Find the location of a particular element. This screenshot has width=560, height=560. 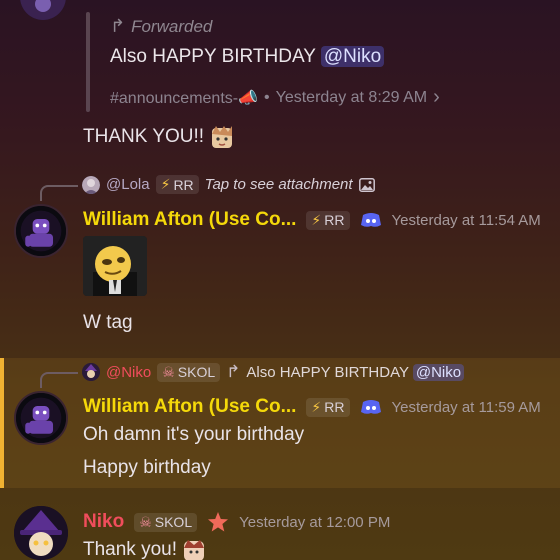

reply-preview-niko: @Niko ☠ SKOL ↱ Also HAPPY BIRTHDAY @Niko is located at coordinates (273, 372).